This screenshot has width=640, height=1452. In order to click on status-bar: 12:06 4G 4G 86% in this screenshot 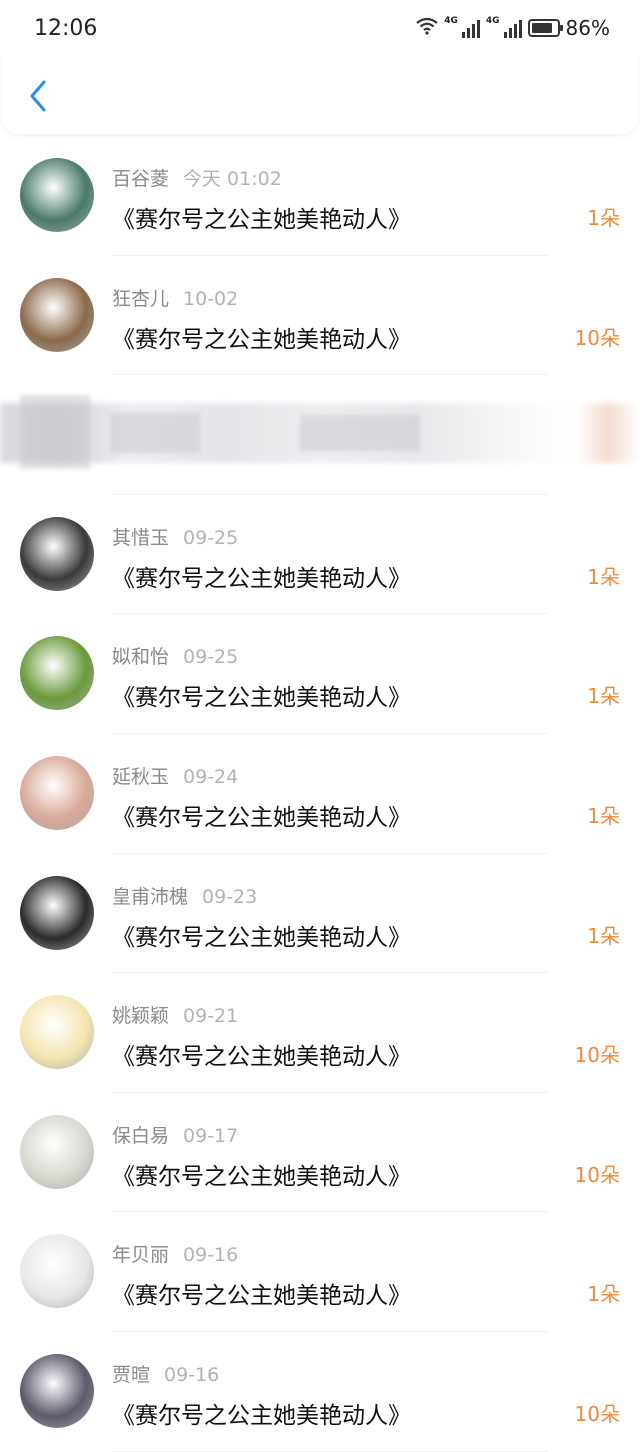, I will do `click(320, 28)`.